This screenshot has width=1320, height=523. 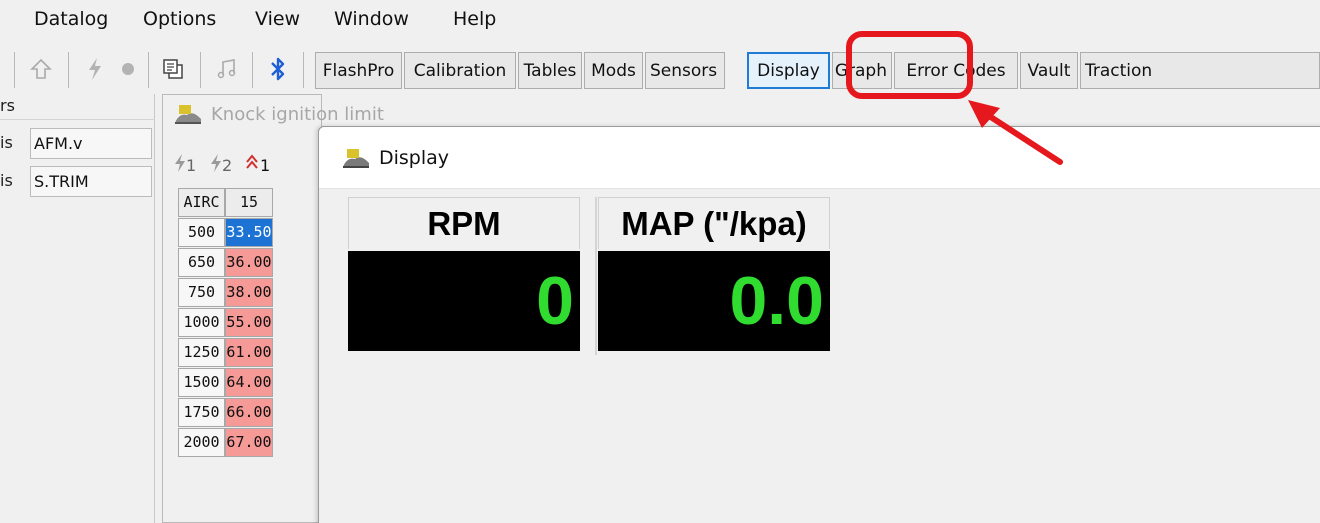 What do you see at coordinates (201, 322) in the screenshot?
I see `row-header: 1000` at bounding box center [201, 322].